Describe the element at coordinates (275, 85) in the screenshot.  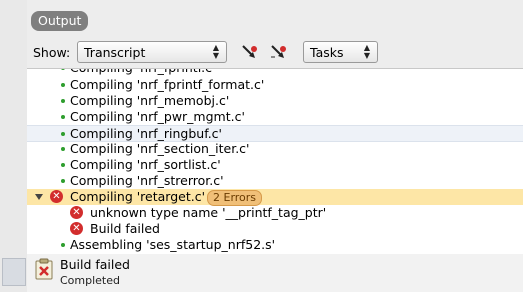
I see `list-item: Compiling 'nrf_fprintf_format.c'` at that location.